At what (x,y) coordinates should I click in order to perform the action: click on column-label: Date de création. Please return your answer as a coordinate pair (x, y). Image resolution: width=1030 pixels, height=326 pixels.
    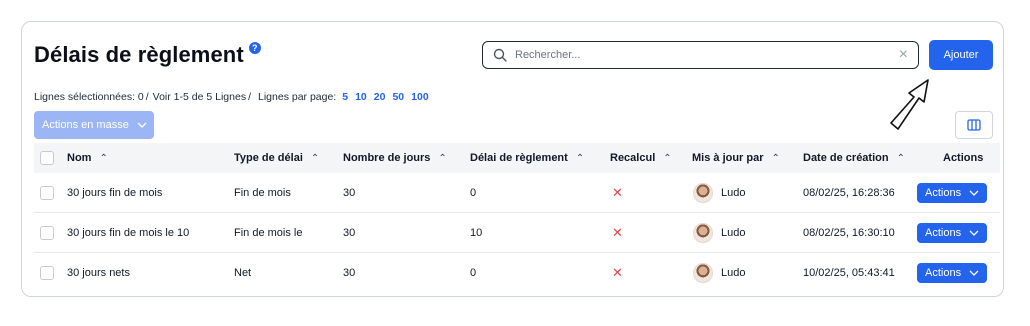
    Looking at the image, I should click on (846, 158).